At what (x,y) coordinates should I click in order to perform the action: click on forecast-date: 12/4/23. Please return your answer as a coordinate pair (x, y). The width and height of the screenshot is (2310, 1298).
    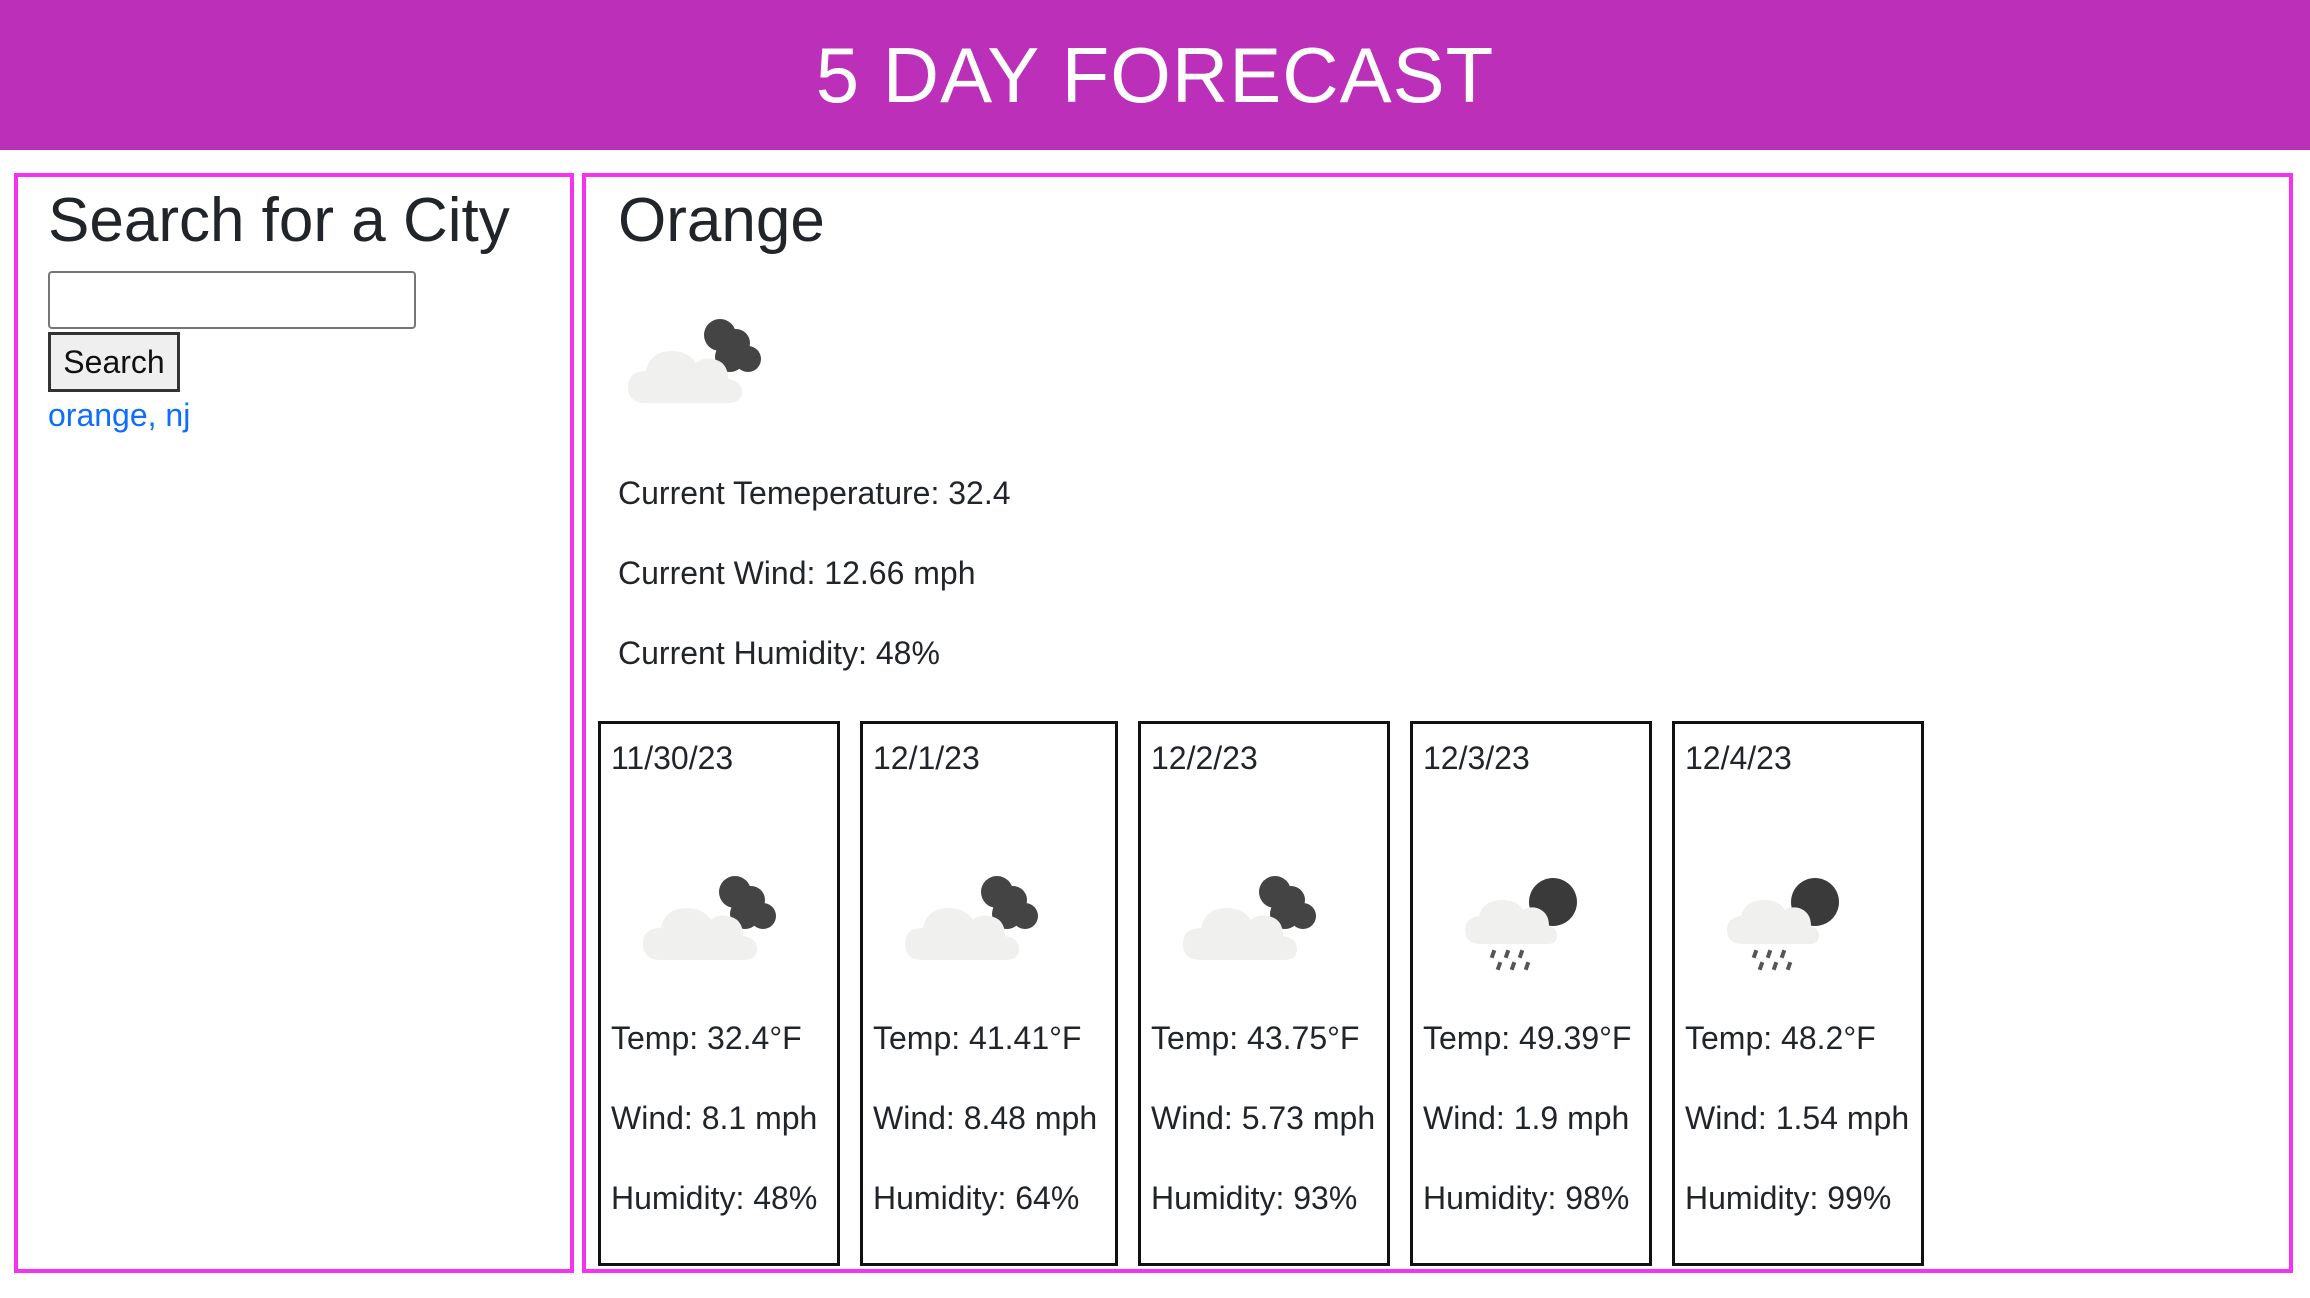
    Looking at the image, I should click on (1738, 758).